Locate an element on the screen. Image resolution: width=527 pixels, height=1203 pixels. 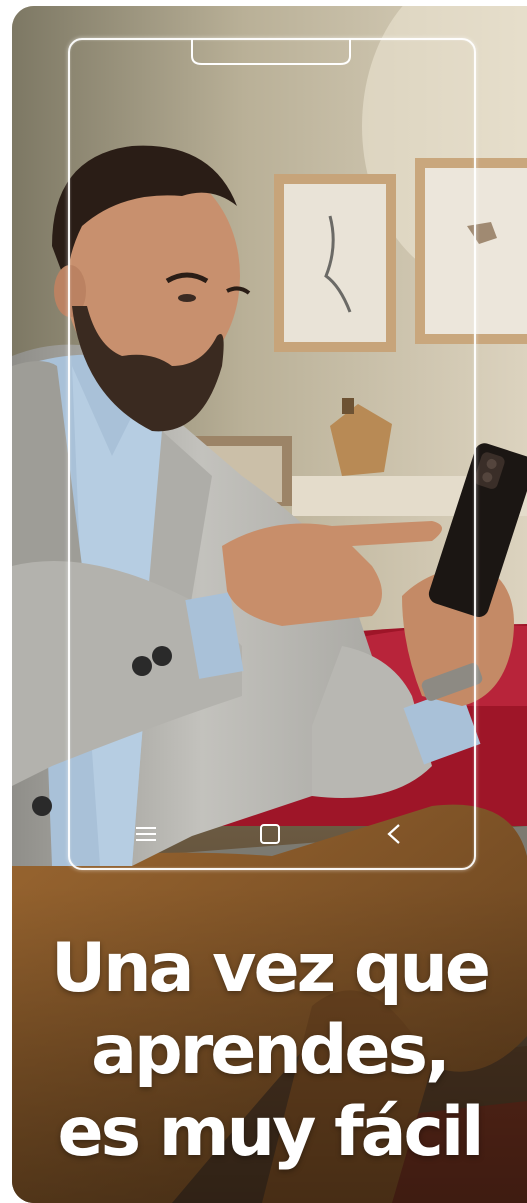
back-chevron-icon is located at coordinates (394, 834).